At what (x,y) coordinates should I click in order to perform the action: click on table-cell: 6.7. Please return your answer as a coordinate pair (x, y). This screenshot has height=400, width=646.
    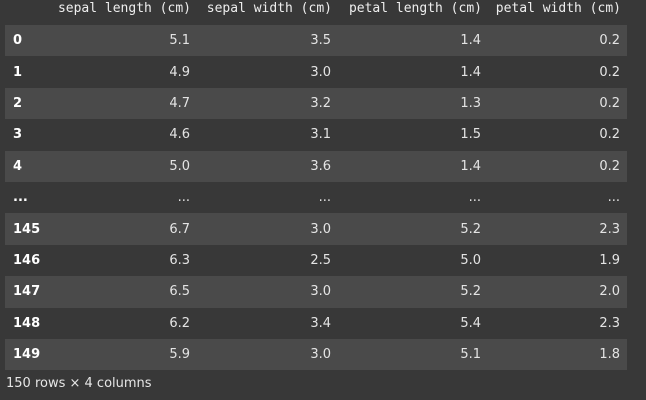
    Looking at the image, I should click on (179, 229).